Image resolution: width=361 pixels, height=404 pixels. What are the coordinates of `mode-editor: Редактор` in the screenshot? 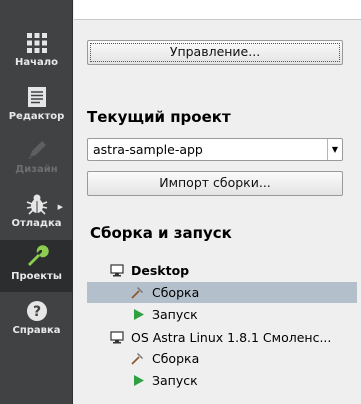 It's located at (36, 106).